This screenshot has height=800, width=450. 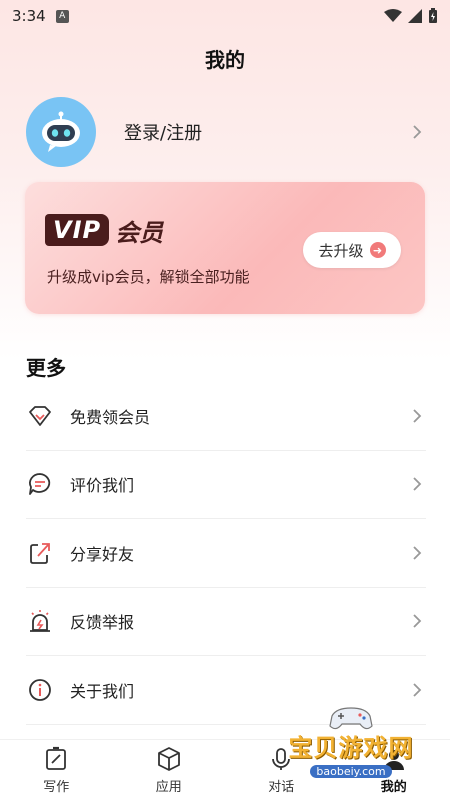 What do you see at coordinates (40, 416) in the screenshot?
I see `diamond-icon` at bounding box center [40, 416].